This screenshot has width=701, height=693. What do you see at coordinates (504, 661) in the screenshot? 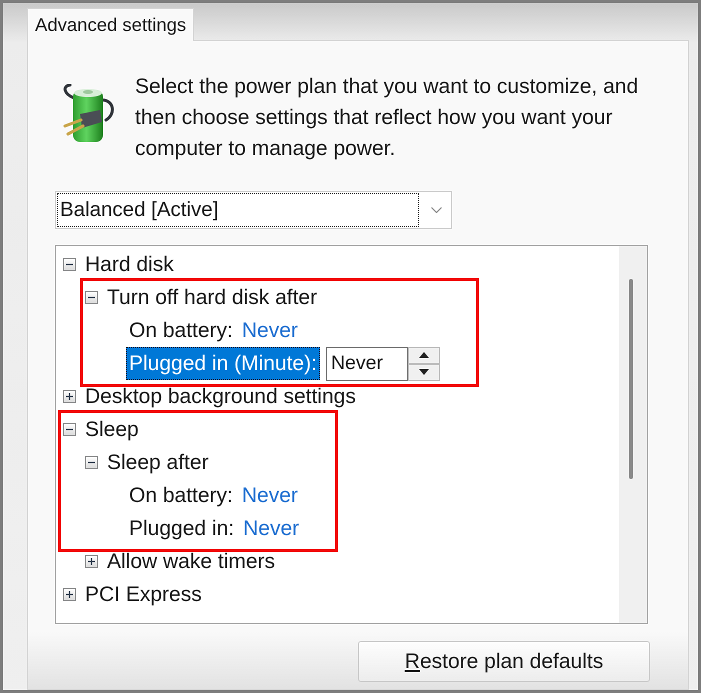
I see `restore-defaults-button: Restore plan defaults` at bounding box center [504, 661].